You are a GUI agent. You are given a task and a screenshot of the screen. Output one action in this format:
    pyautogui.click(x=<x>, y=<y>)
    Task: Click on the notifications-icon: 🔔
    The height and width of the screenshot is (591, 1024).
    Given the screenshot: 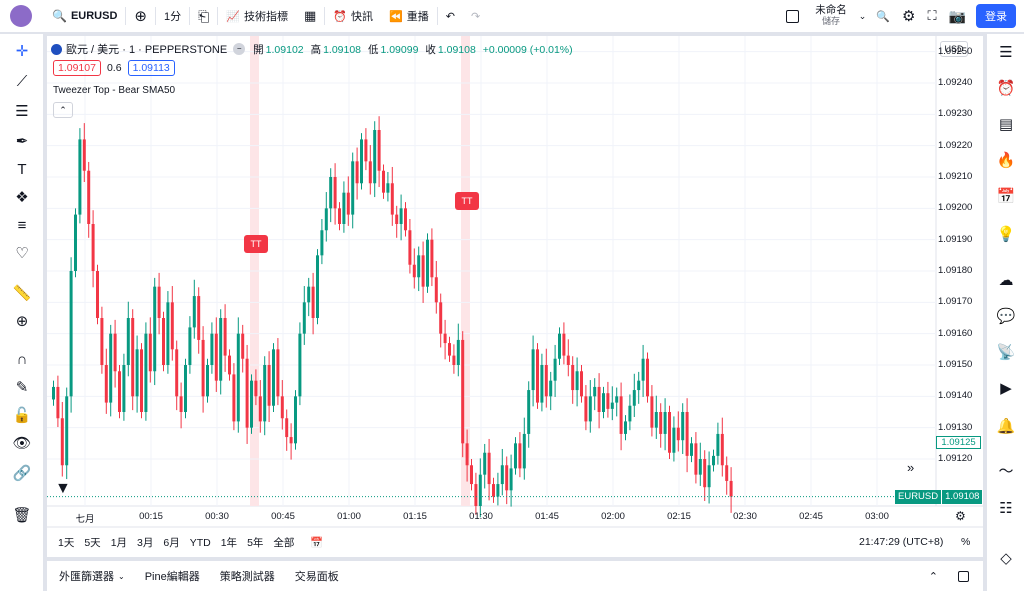 What is the action you would take?
    pyautogui.click(x=1006, y=426)
    